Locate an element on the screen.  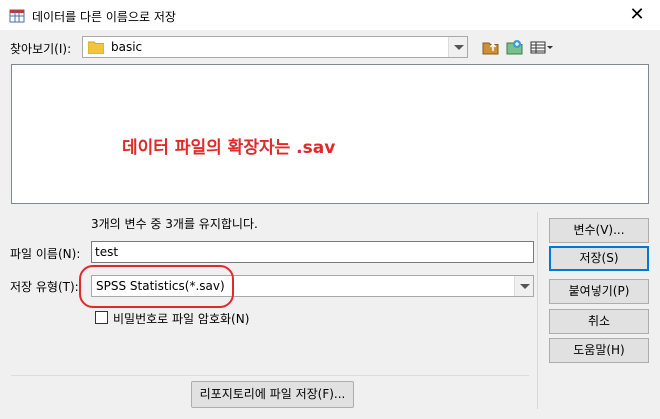
paste-button: 붙여넣기(P) is located at coordinates (599, 291).